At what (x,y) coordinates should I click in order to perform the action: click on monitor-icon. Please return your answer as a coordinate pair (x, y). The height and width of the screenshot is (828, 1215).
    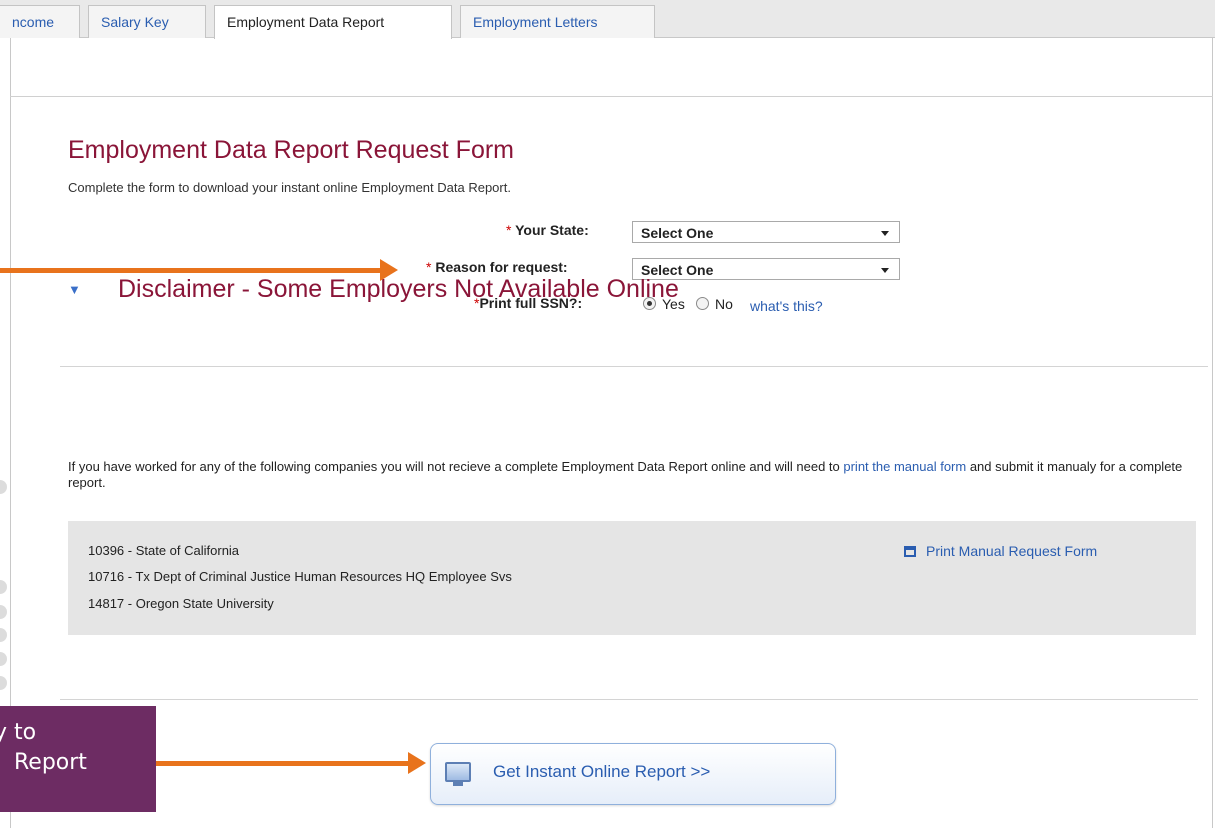
    Looking at the image, I should click on (458, 772).